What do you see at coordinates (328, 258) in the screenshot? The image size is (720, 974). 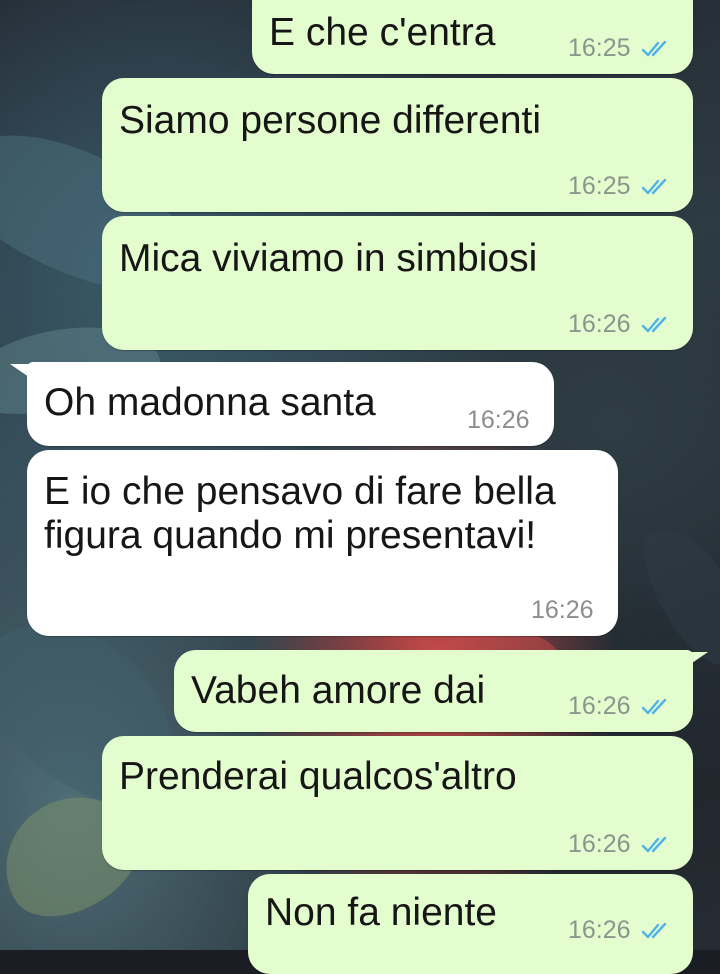 I see `message-text: Mica viviamo in simbiosi` at bounding box center [328, 258].